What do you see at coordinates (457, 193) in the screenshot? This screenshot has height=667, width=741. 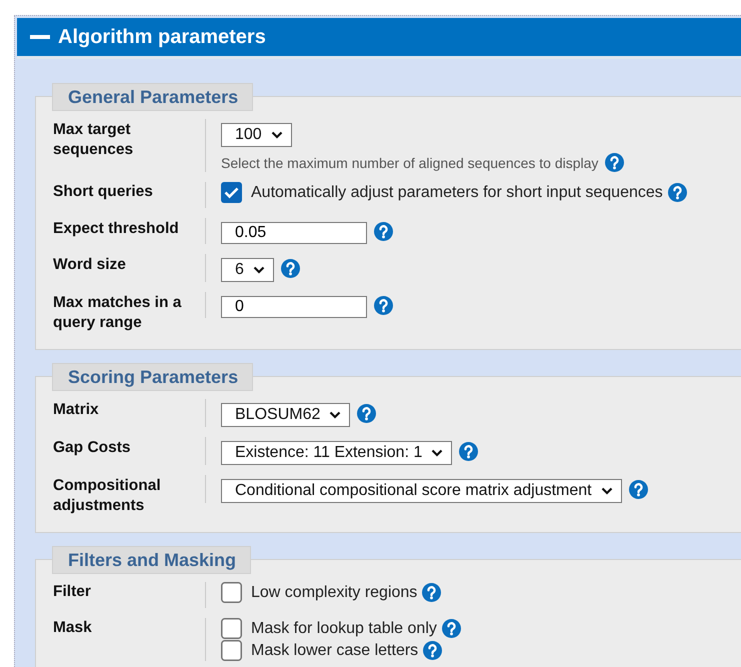 I see `checkbox-label: Automatically adjust parameters for short input sequences` at bounding box center [457, 193].